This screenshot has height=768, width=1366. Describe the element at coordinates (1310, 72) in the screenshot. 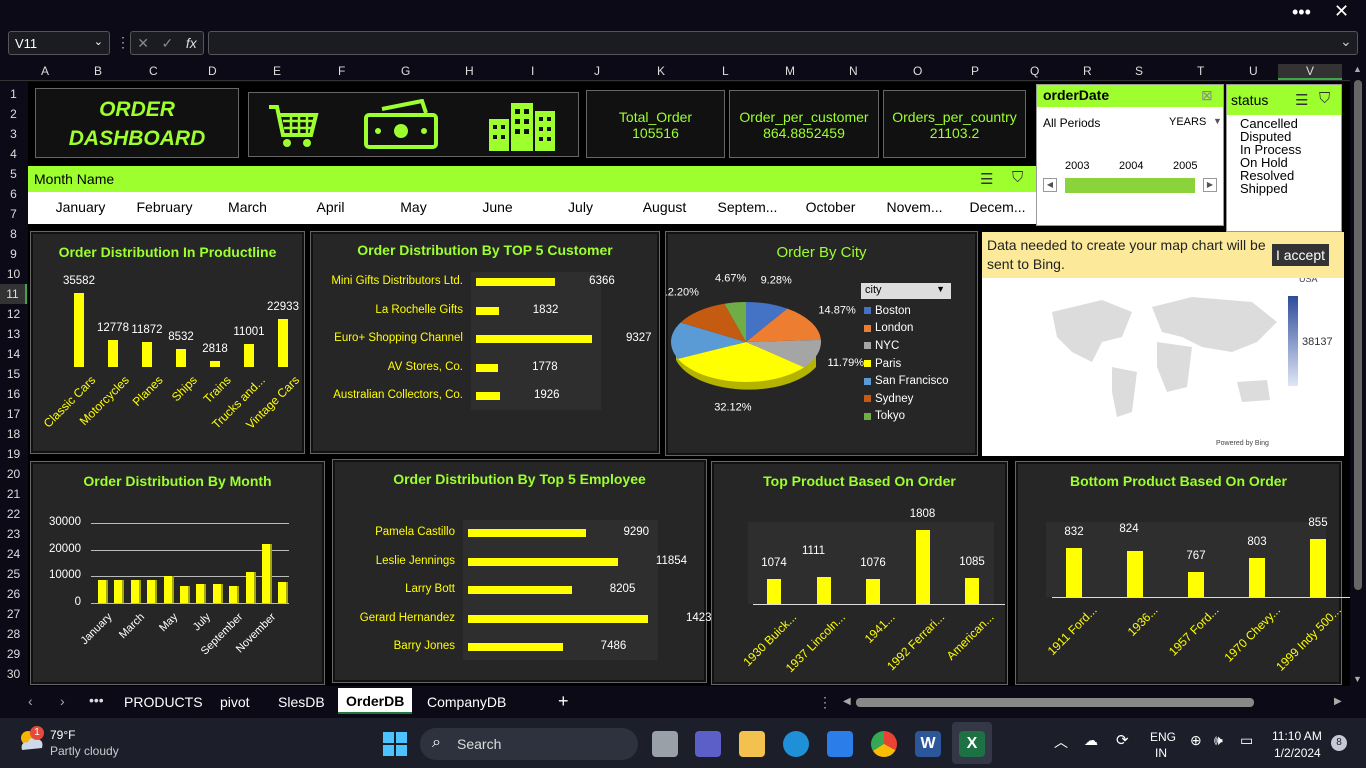

I see `column-header-selected: V` at that location.